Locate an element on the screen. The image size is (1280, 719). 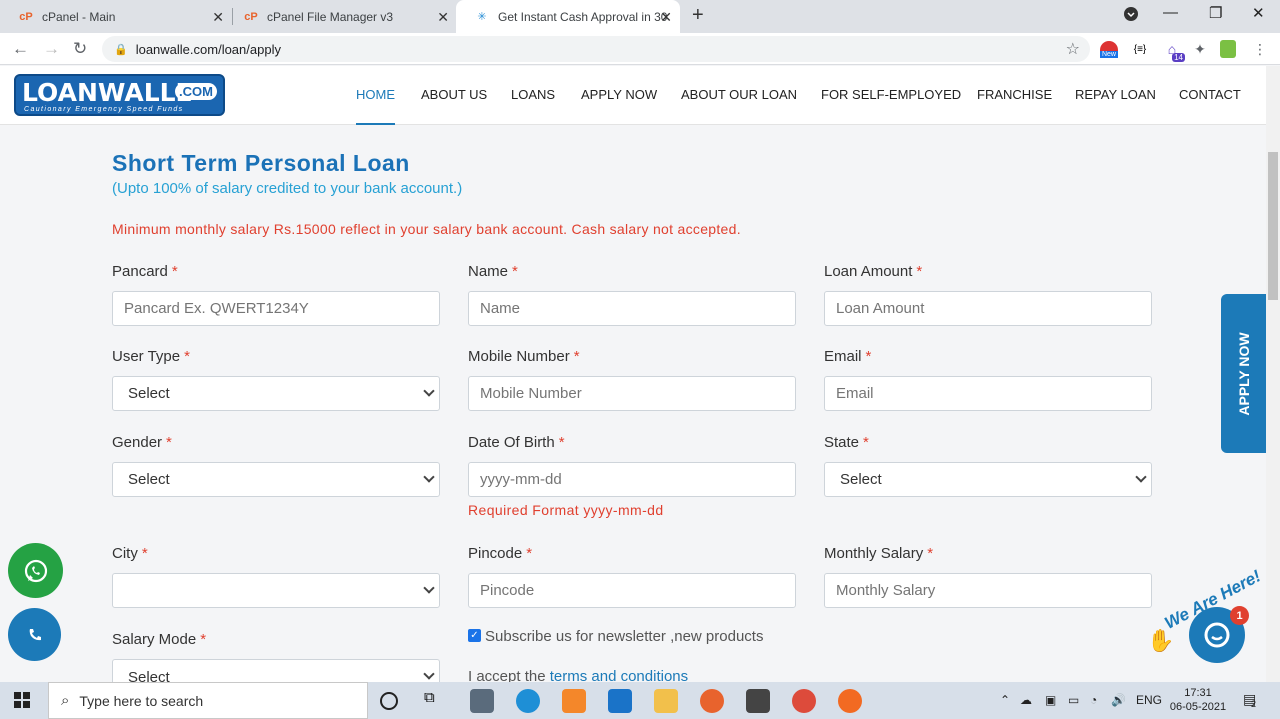
window-close-icon: ✕ is located at coordinates (1258, 13).